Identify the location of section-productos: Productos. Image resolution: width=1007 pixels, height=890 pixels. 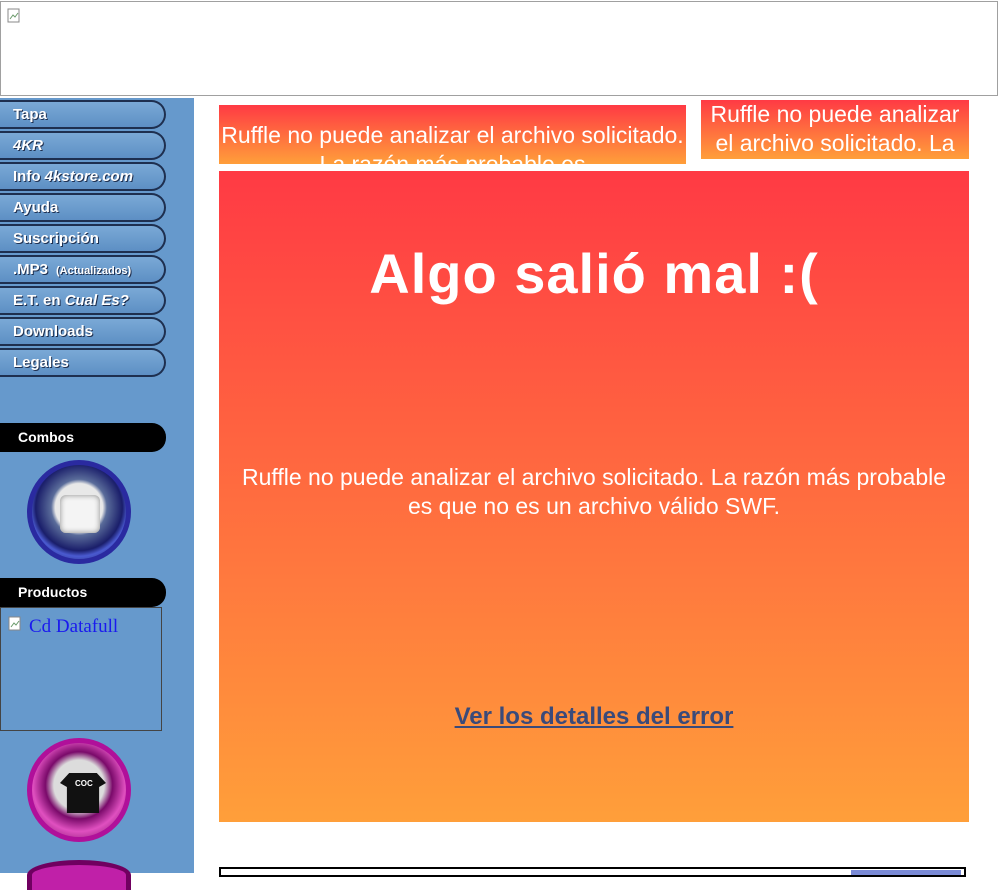
(83, 592).